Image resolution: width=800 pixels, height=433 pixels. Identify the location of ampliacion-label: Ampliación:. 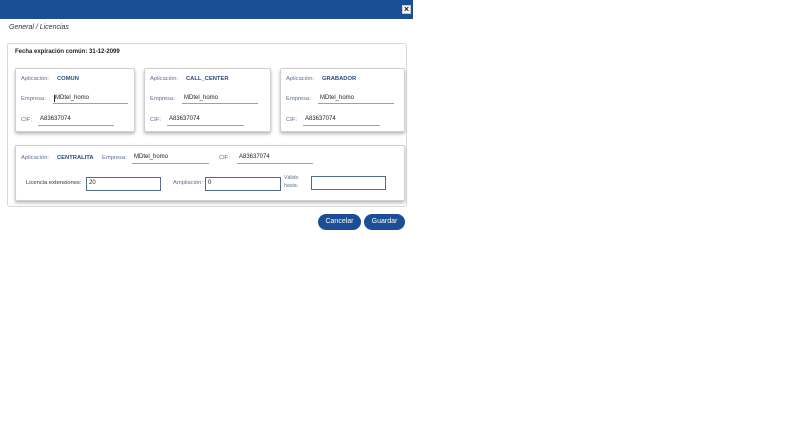
(188, 183).